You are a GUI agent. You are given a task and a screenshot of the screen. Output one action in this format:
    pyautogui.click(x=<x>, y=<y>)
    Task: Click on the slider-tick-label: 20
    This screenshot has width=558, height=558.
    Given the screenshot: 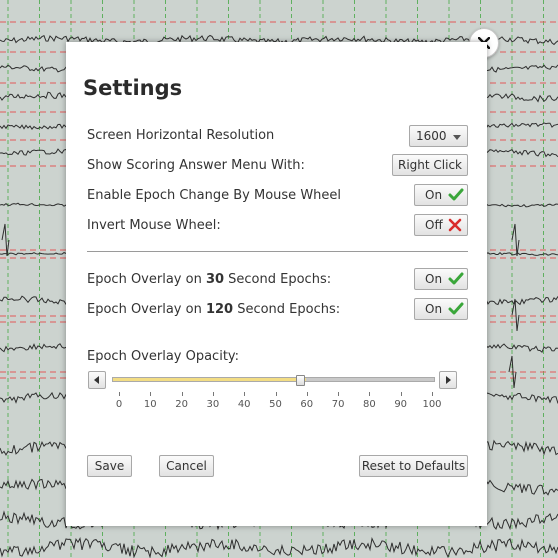 What is the action you would take?
    pyautogui.click(x=181, y=404)
    